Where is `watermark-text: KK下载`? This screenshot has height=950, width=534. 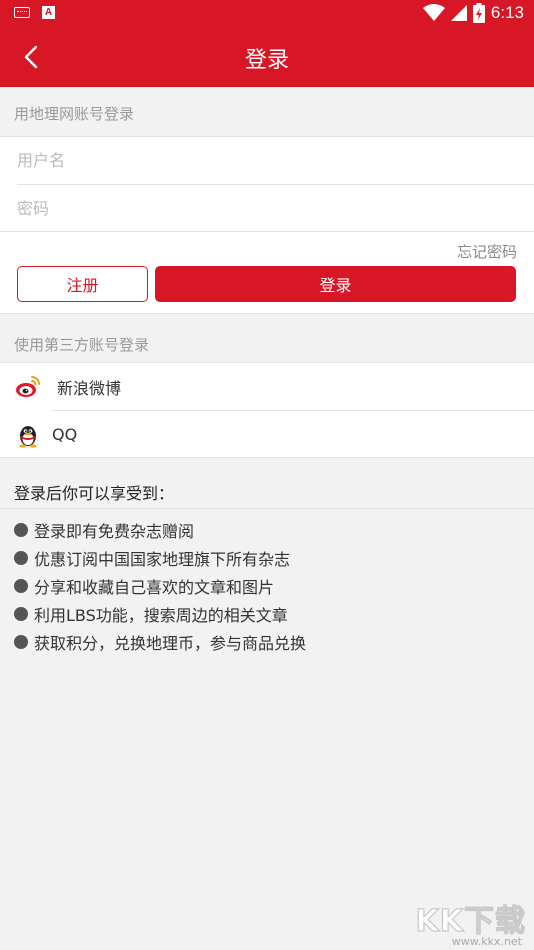
watermark-text: KK下载 is located at coordinates (470, 921).